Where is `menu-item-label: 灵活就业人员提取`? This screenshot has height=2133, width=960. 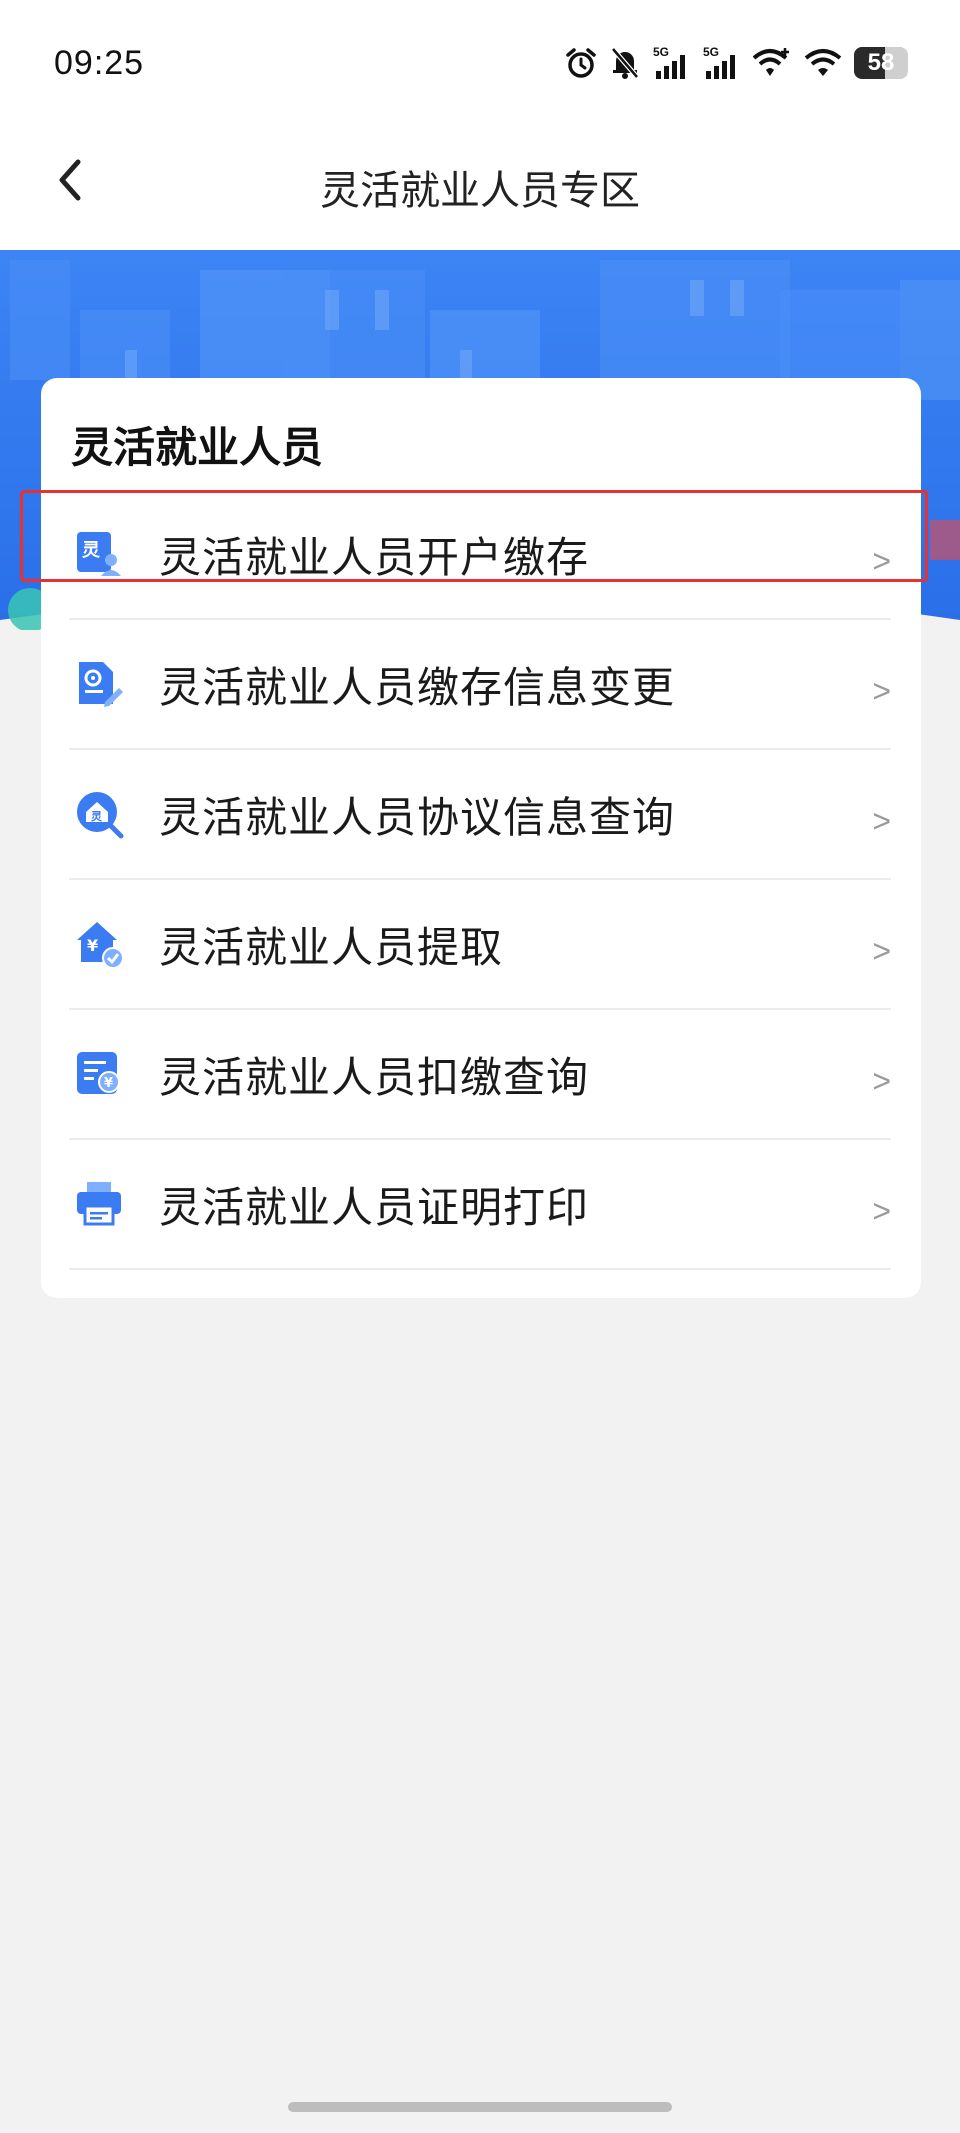 menu-item-label: 灵活就业人员提取 is located at coordinates (331, 947).